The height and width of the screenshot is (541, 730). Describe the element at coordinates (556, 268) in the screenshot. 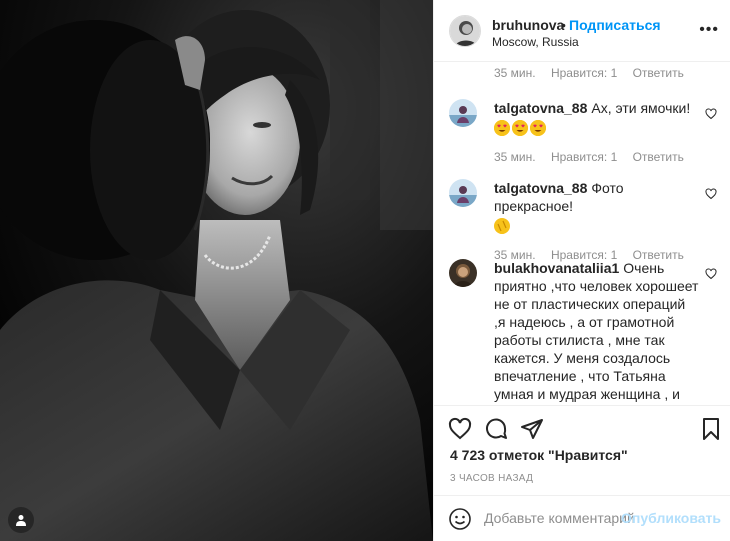

I see `commenter-username: bulakhovanataliia1` at that location.